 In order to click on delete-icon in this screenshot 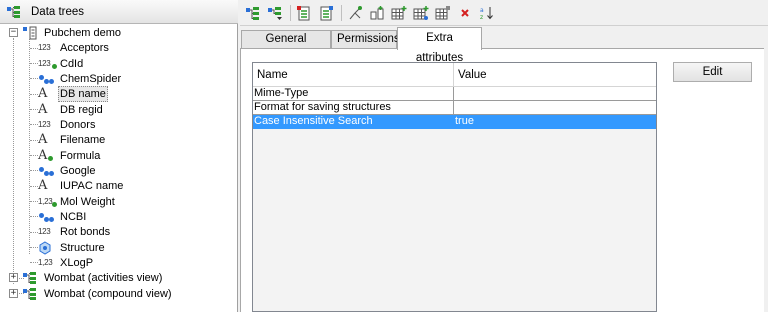, I will do `click(465, 13)`.